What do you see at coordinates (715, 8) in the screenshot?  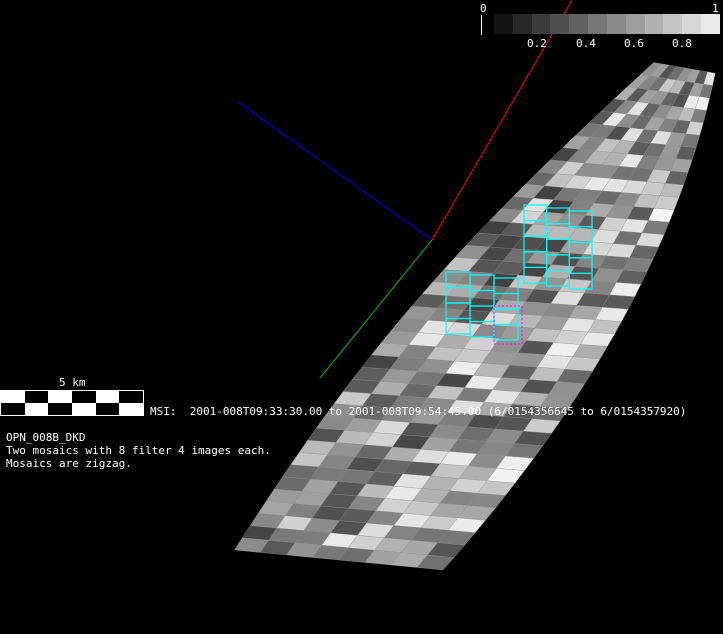 I see `colorbar-max-label: 1` at bounding box center [715, 8].